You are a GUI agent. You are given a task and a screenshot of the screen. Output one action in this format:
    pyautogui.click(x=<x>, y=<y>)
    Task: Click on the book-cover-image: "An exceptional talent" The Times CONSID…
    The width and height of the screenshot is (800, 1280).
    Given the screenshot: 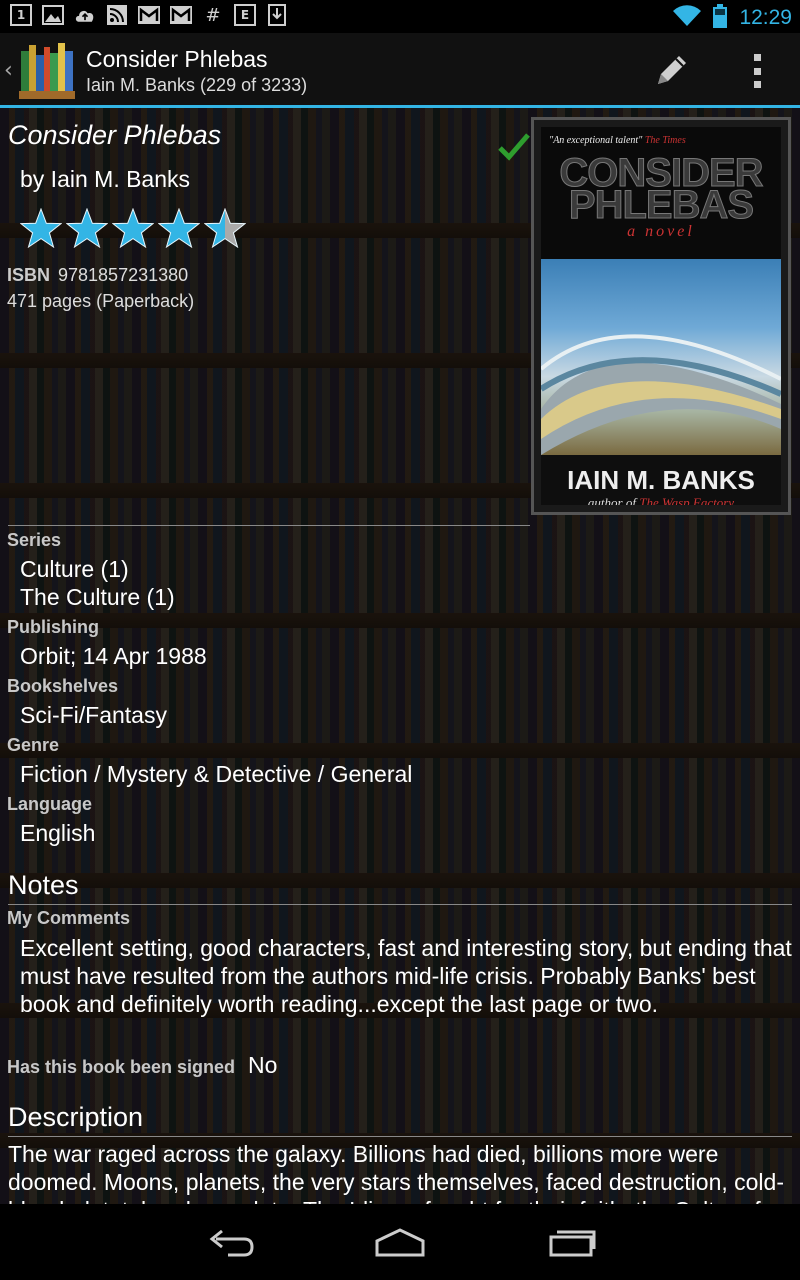 What is the action you would take?
    pyautogui.click(x=661, y=316)
    